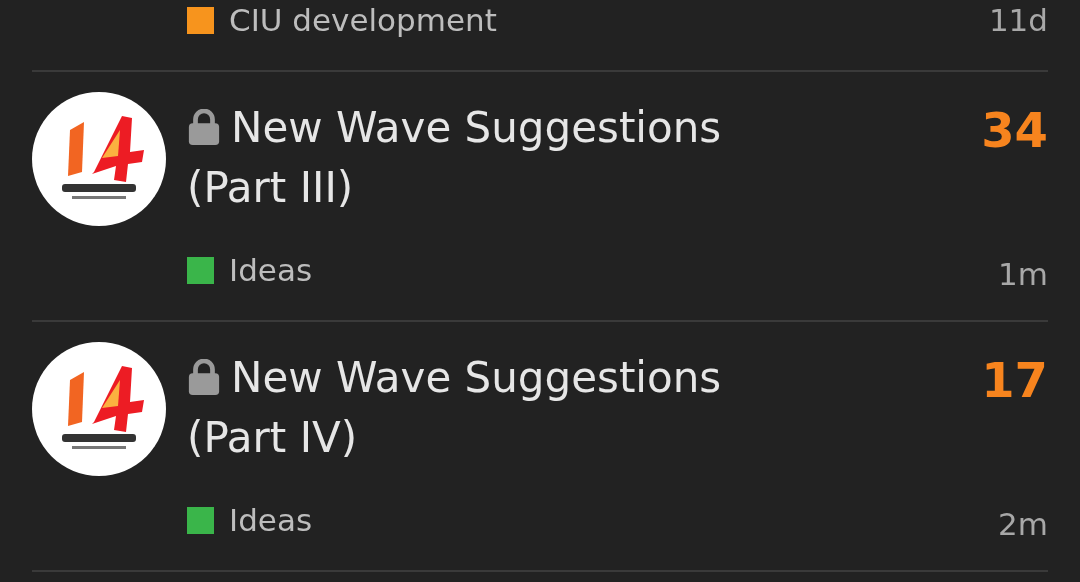  What do you see at coordinates (1014, 130) in the screenshot?
I see `reply-count: 34` at bounding box center [1014, 130].